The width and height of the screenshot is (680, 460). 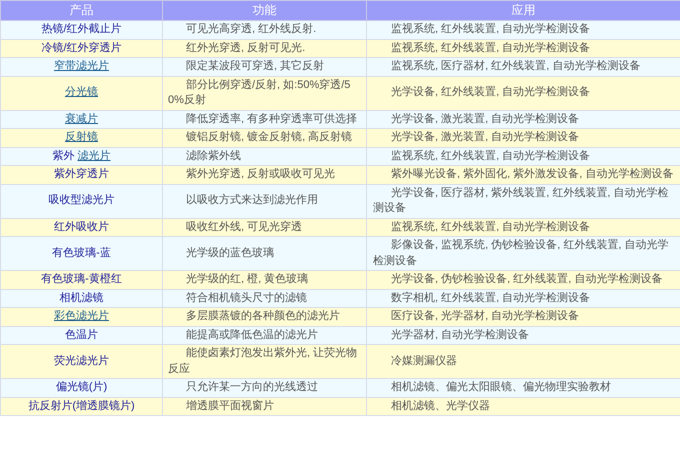 I want to click on product-link: 衰减片, so click(x=81, y=118).